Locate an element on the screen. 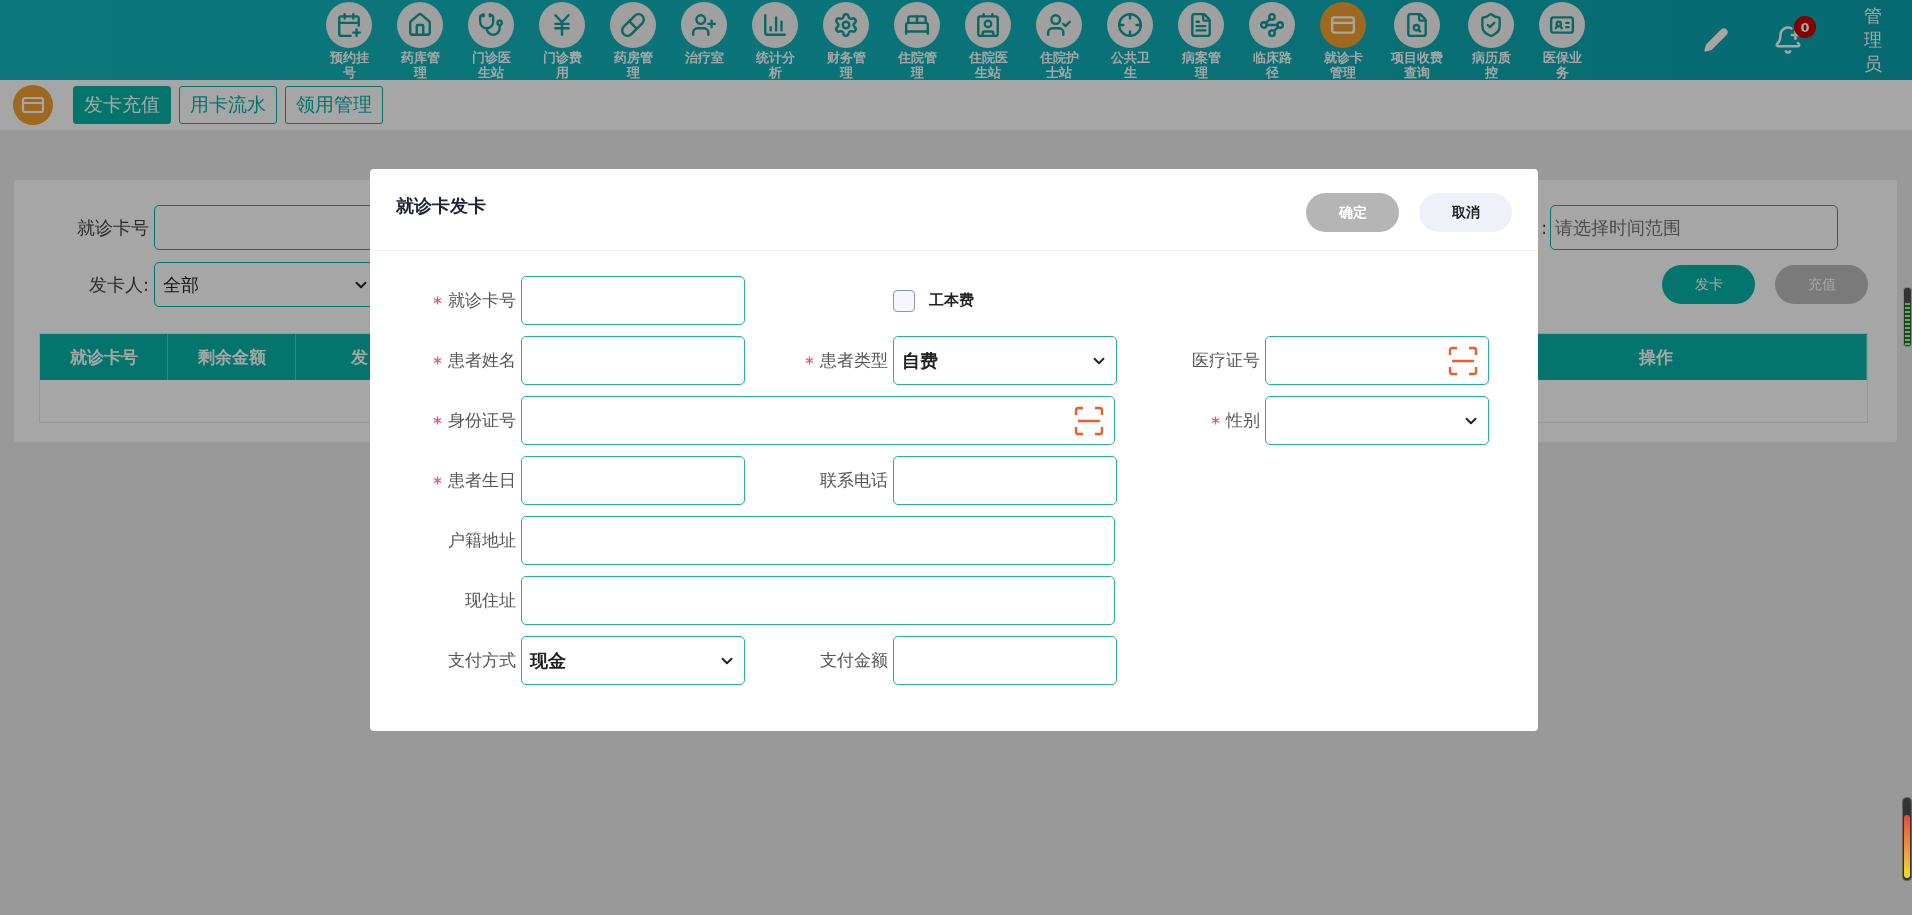  user-check-icon is located at coordinates (1059, 25).